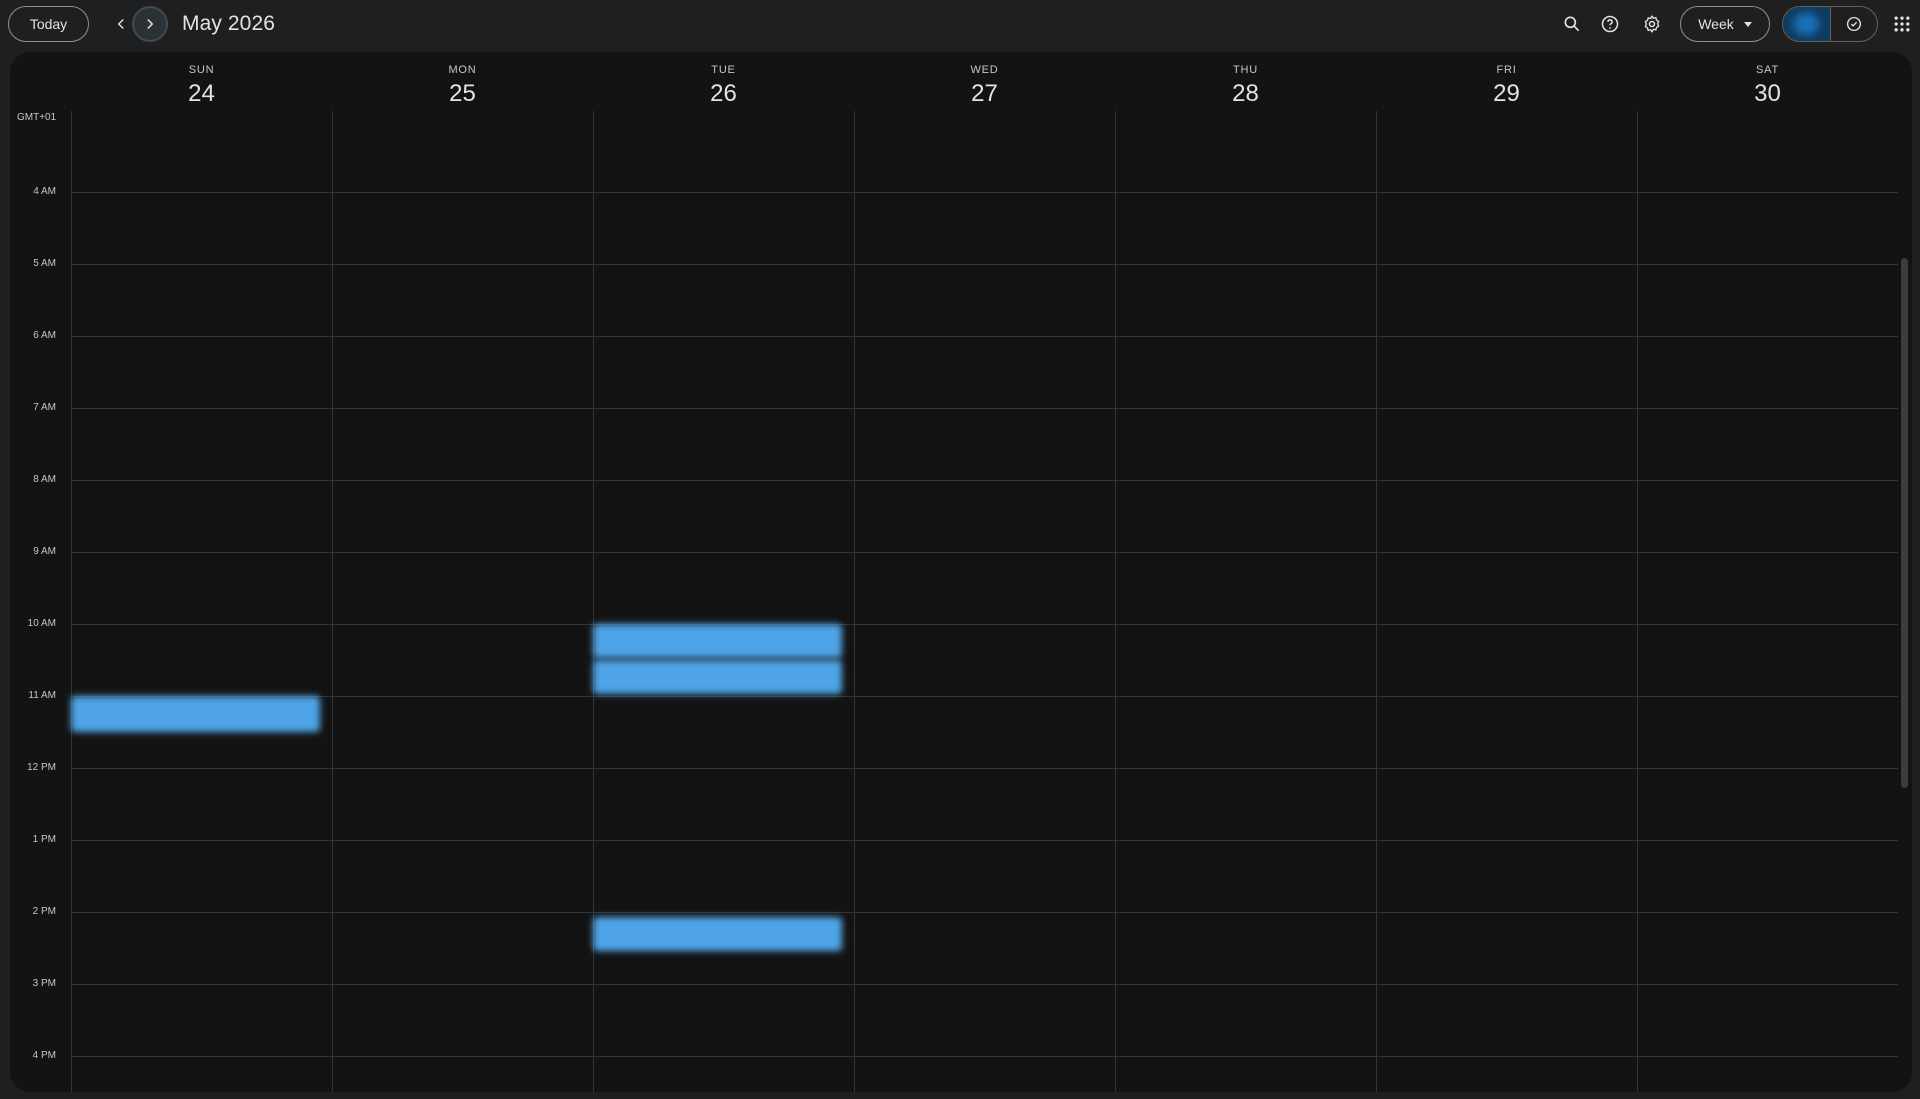 The image size is (1920, 1099). I want to click on month-title: May 2026, so click(229, 23).